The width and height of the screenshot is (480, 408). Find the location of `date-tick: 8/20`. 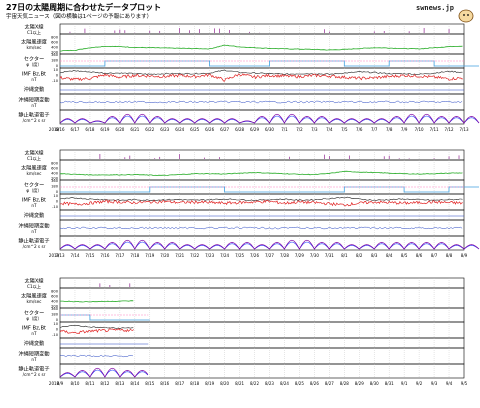

date-tick: 8/20 is located at coordinates (224, 383).